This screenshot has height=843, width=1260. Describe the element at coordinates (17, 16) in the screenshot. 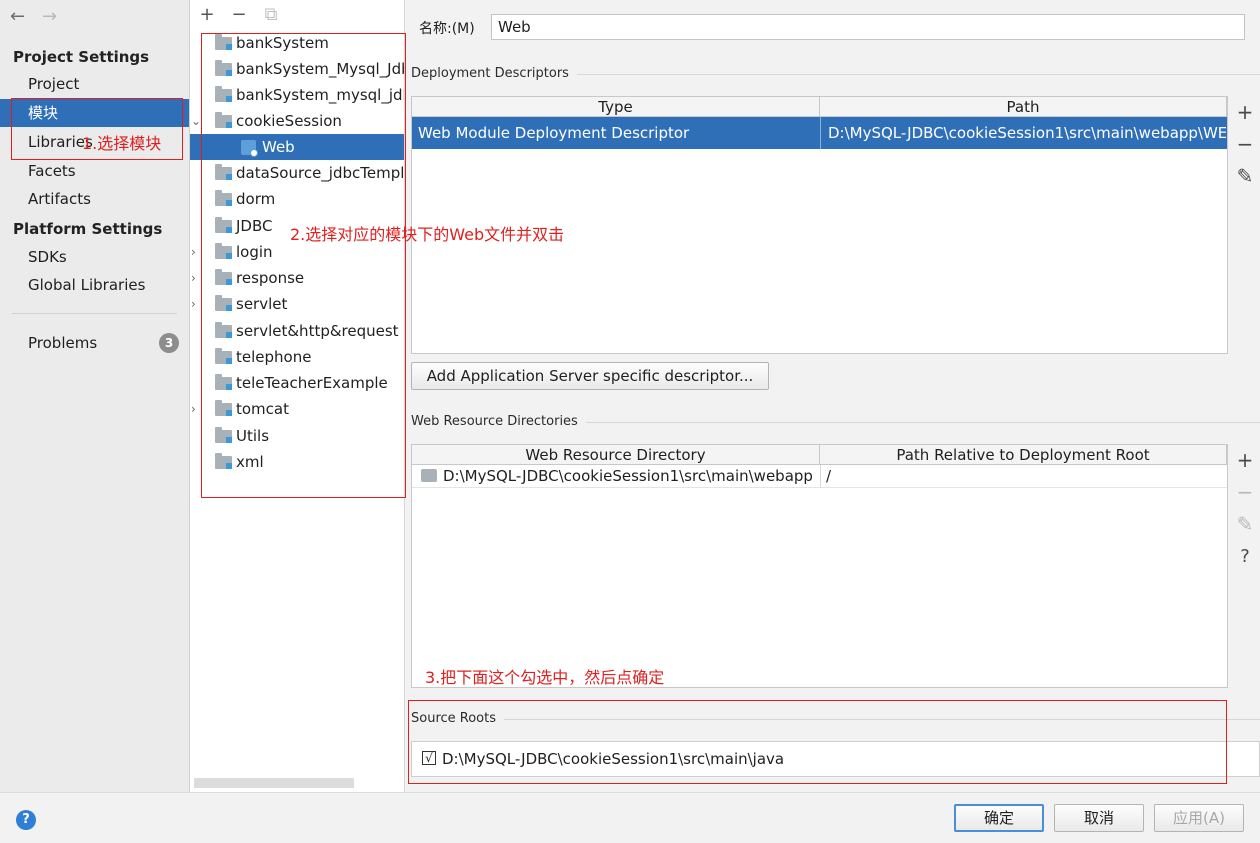

I see `back-arrow-icon: ←` at that location.